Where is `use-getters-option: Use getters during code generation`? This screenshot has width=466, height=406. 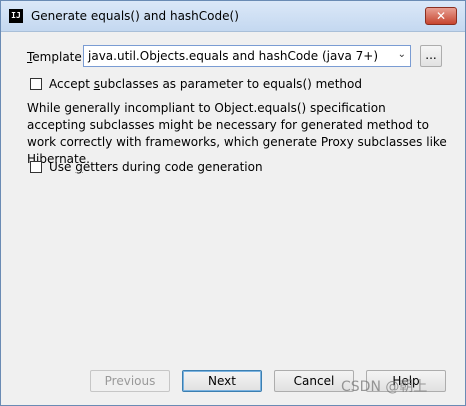 use-getters-option: Use getters during code generation is located at coordinates (146, 167).